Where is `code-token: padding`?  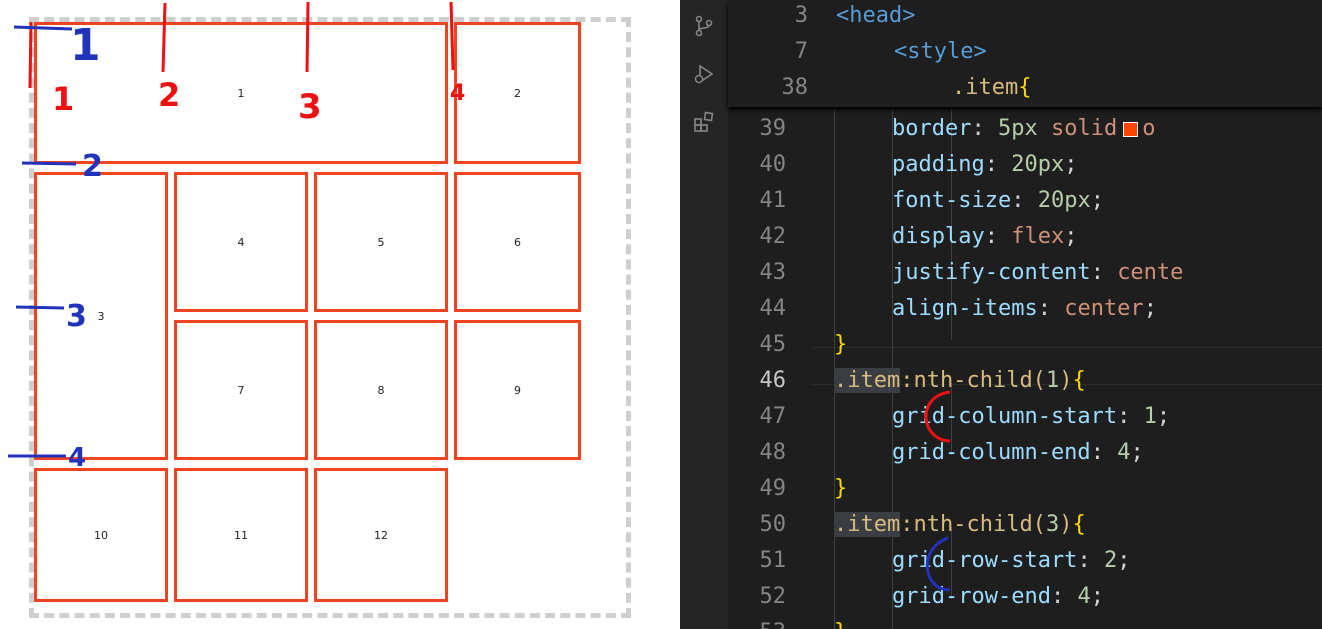 code-token: padding is located at coordinates (938, 164).